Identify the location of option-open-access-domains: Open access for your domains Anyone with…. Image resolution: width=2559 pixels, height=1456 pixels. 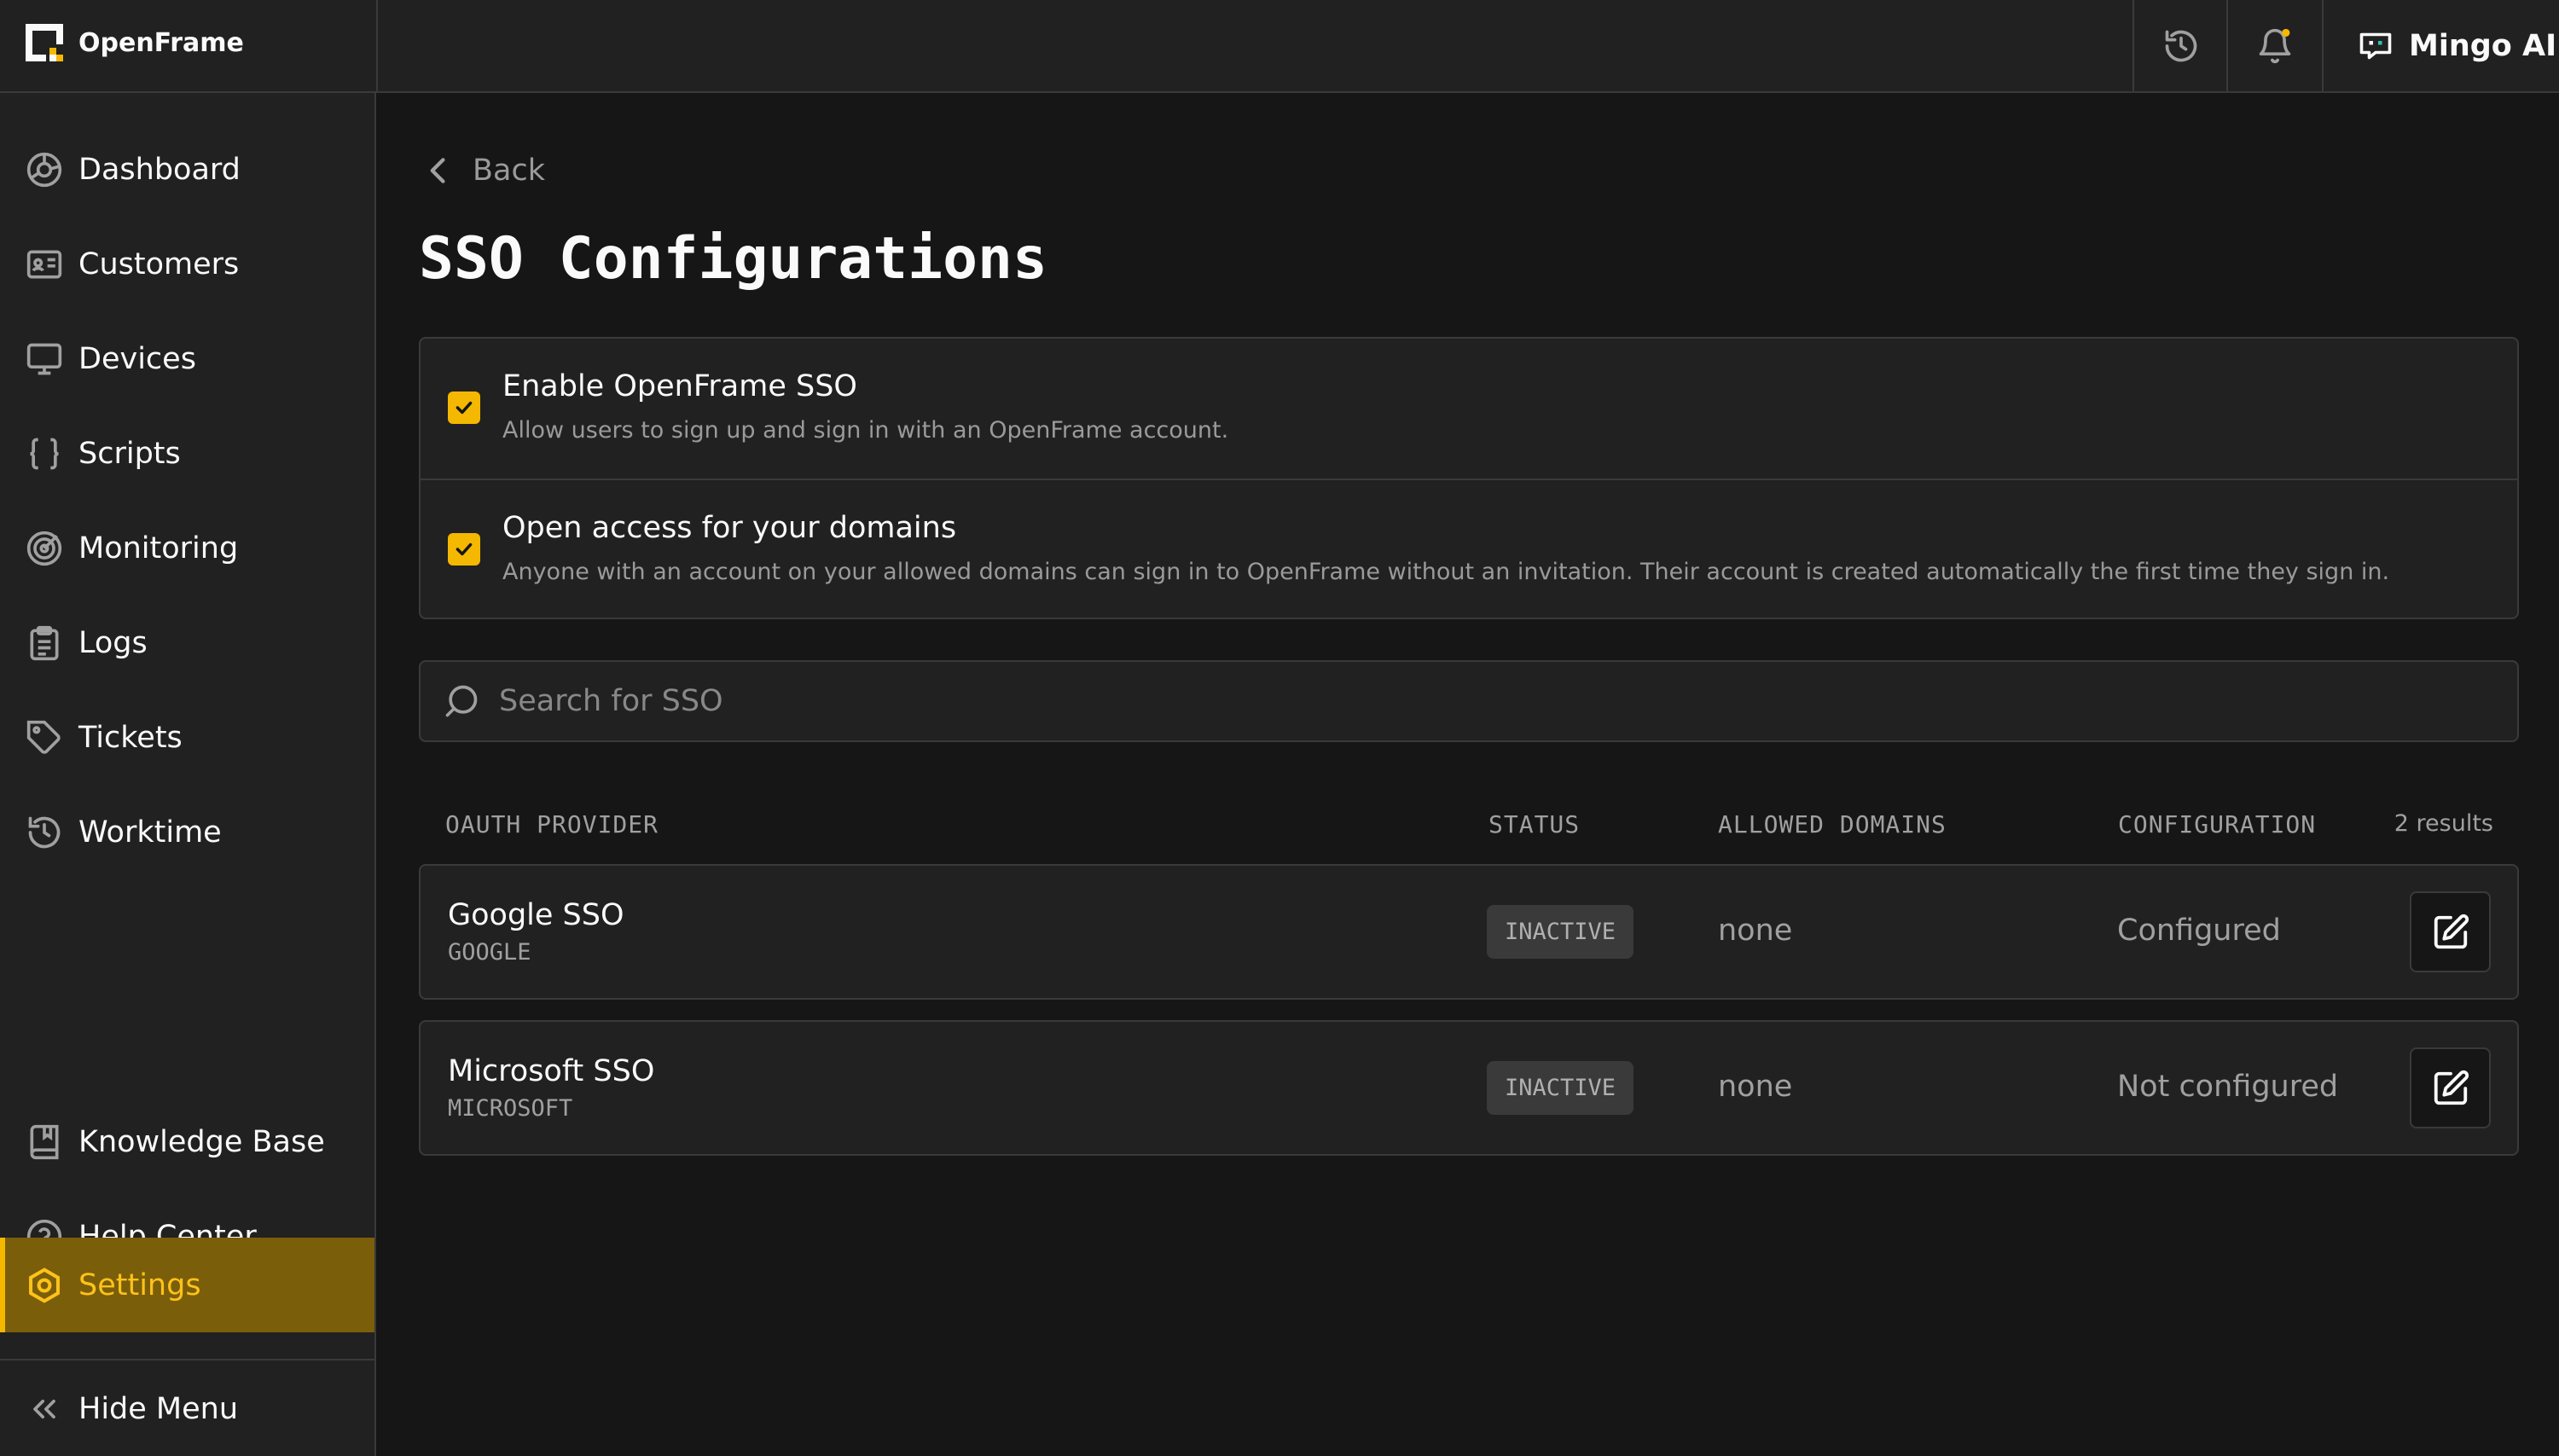
(1469, 548).